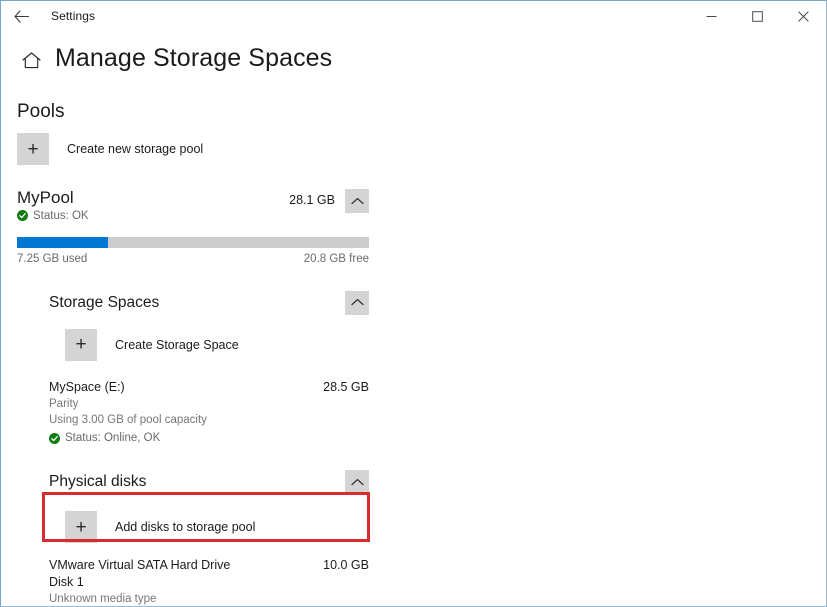  What do you see at coordinates (194, 58) in the screenshot?
I see `page-title: Manage Storage Spaces` at bounding box center [194, 58].